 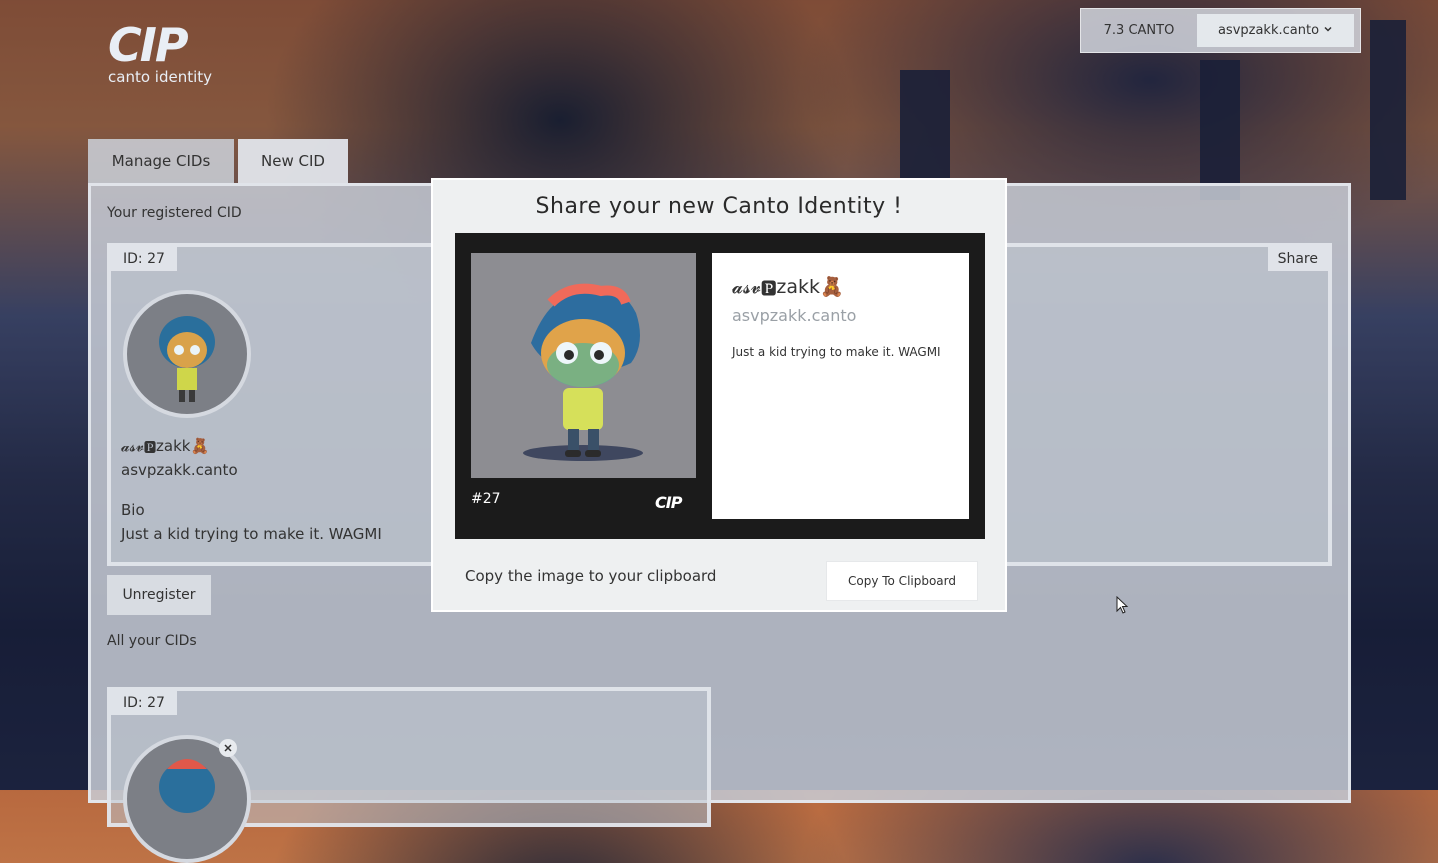 I want to click on card-logo: CIP, so click(x=668, y=502).